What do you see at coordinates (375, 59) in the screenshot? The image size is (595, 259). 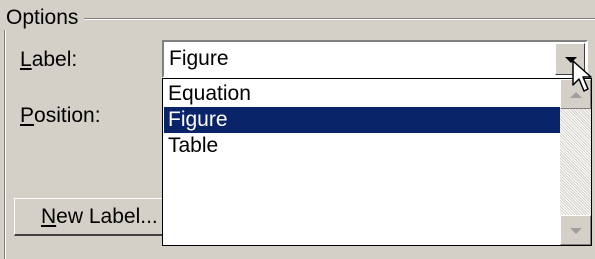 I see `label-combobox: Figure` at bounding box center [375, 59].